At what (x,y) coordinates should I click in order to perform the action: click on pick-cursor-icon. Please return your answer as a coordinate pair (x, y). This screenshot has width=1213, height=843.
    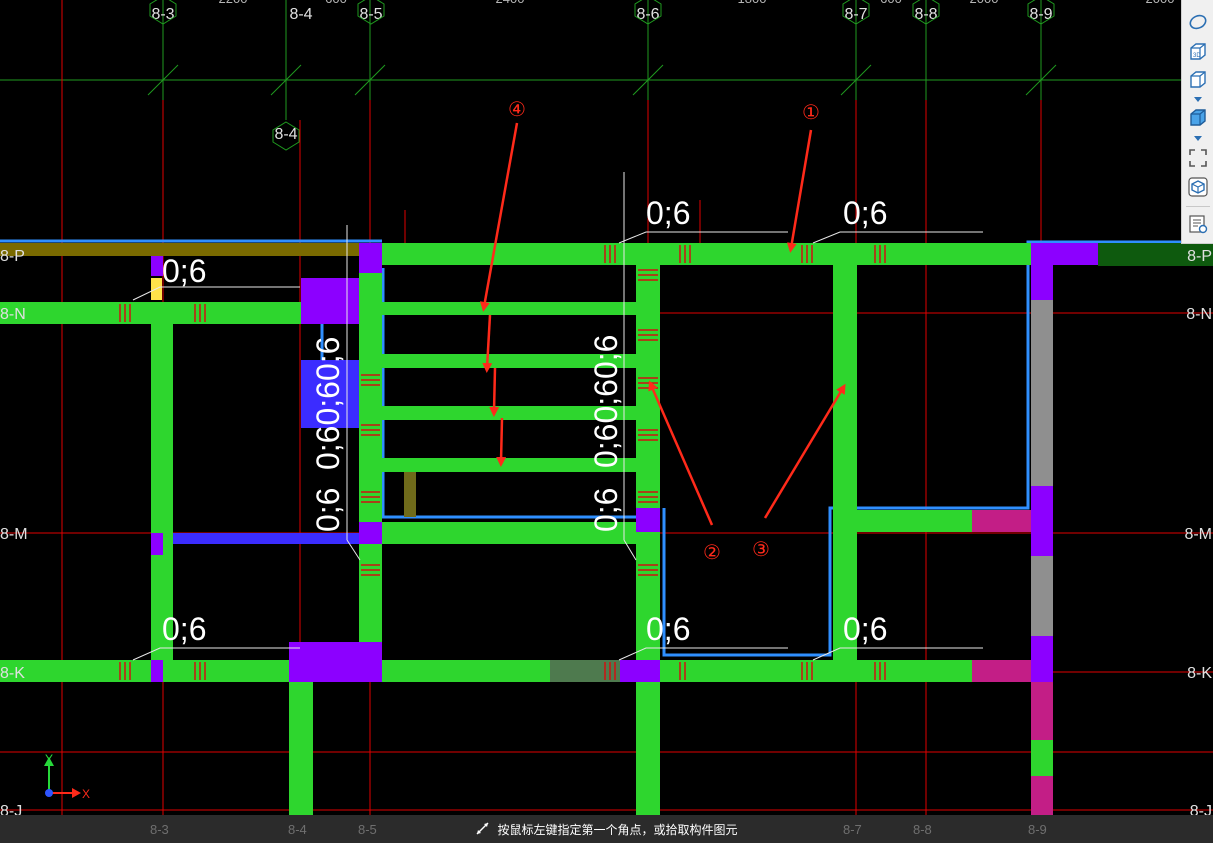
    Looking at the image, I should click on (482, 828).